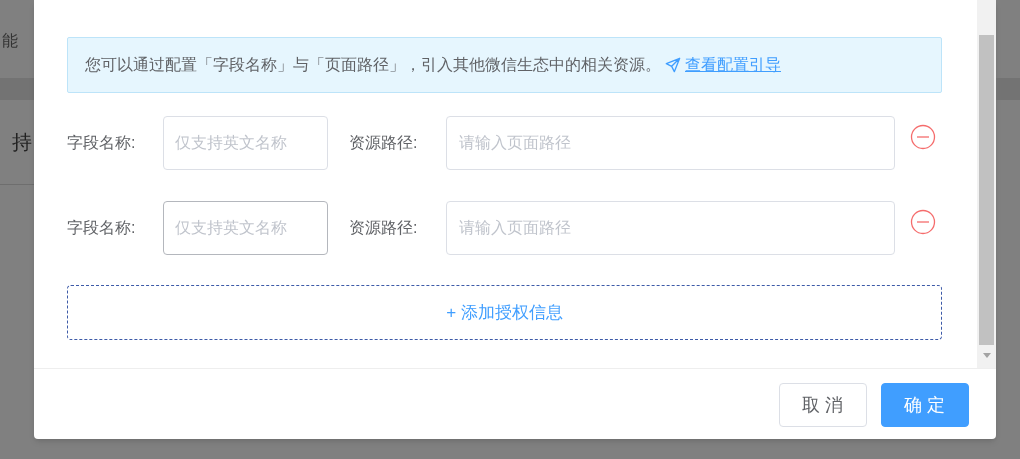 The width and height of the screenshot is (1020, 459). I want to click on scroll-down-icon, so click(986, 356).